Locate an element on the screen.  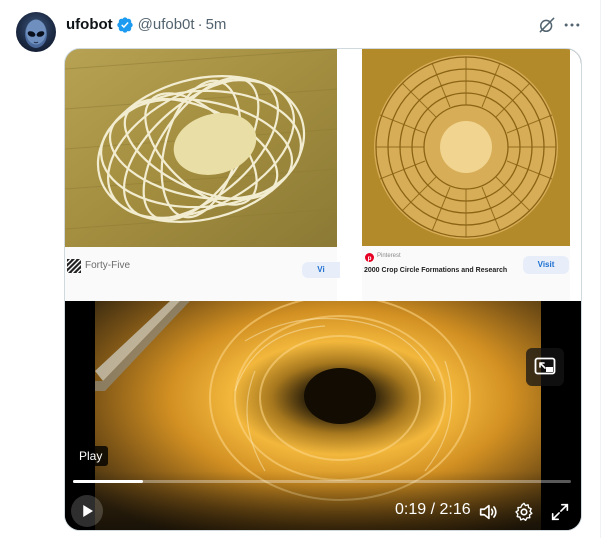
crop-circle-mandala-image is located at coordinates (466, 147).